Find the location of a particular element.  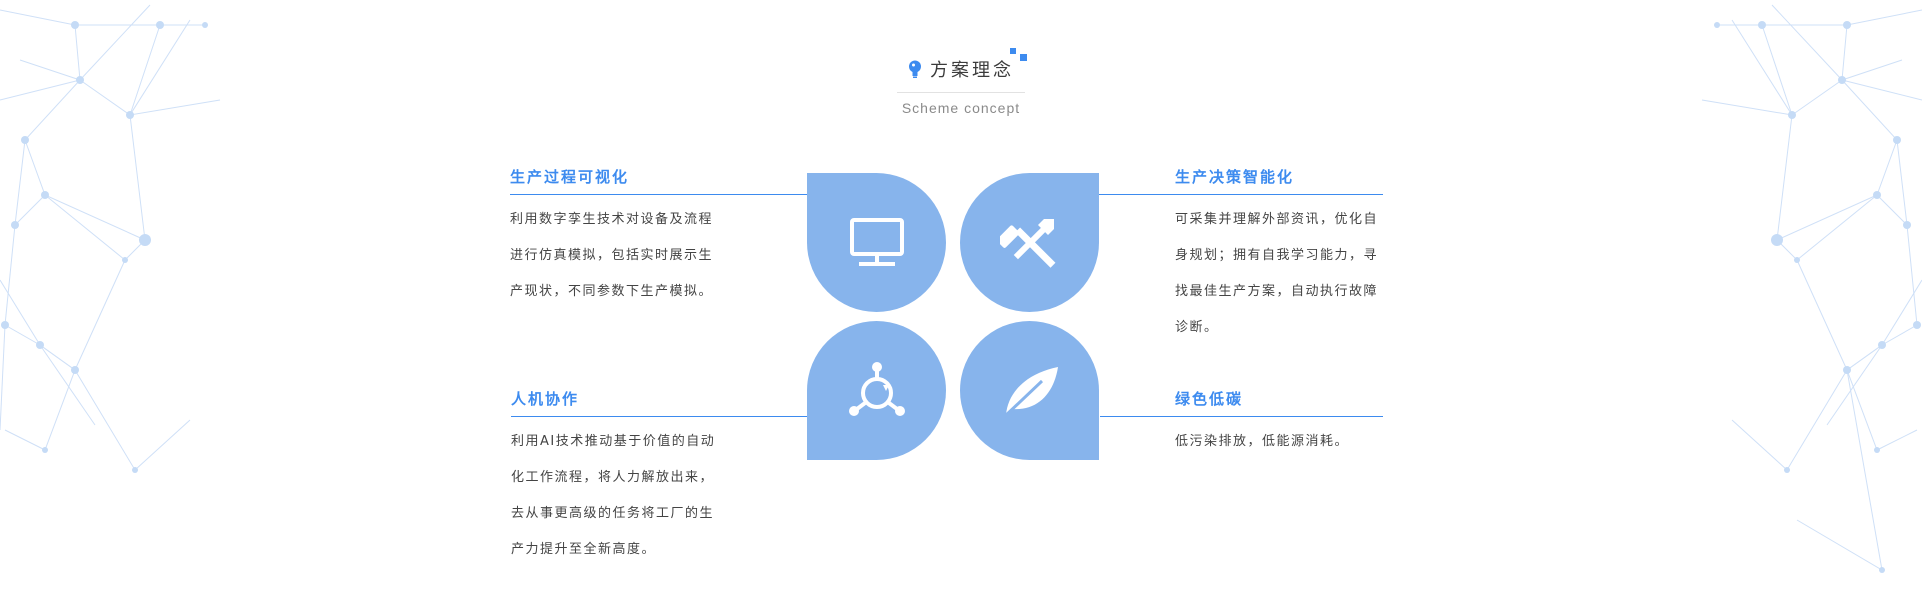

monitor-icon is located at coordinates (877, 243).